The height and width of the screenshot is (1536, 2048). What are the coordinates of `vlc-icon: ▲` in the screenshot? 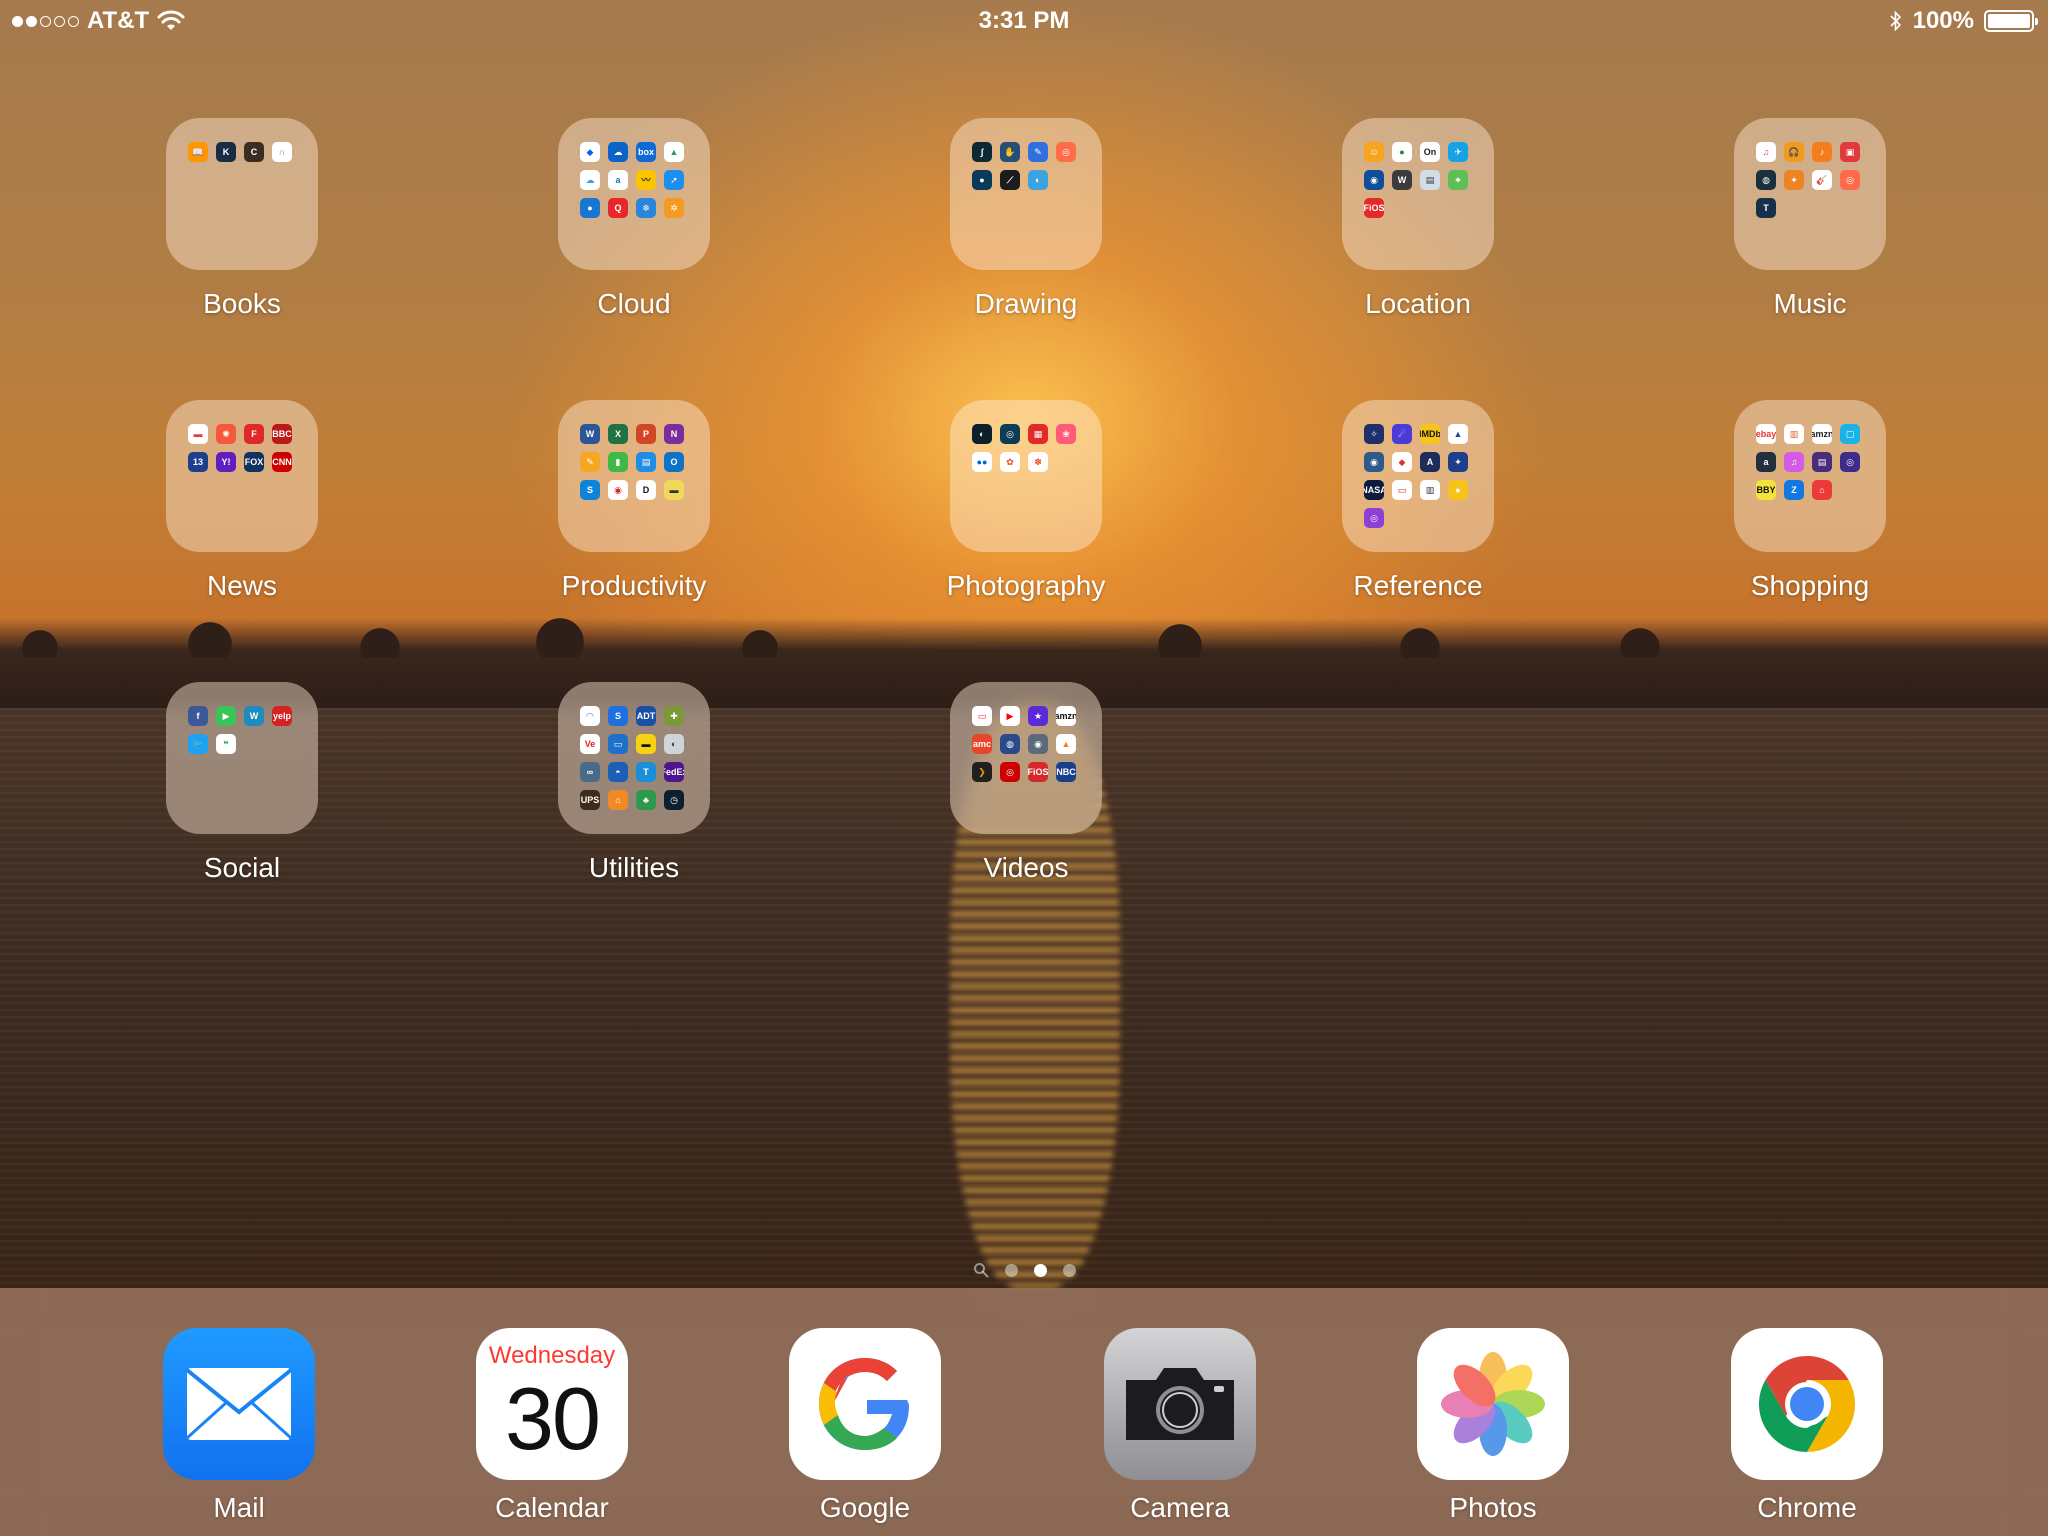 It's located at (1066, 744).